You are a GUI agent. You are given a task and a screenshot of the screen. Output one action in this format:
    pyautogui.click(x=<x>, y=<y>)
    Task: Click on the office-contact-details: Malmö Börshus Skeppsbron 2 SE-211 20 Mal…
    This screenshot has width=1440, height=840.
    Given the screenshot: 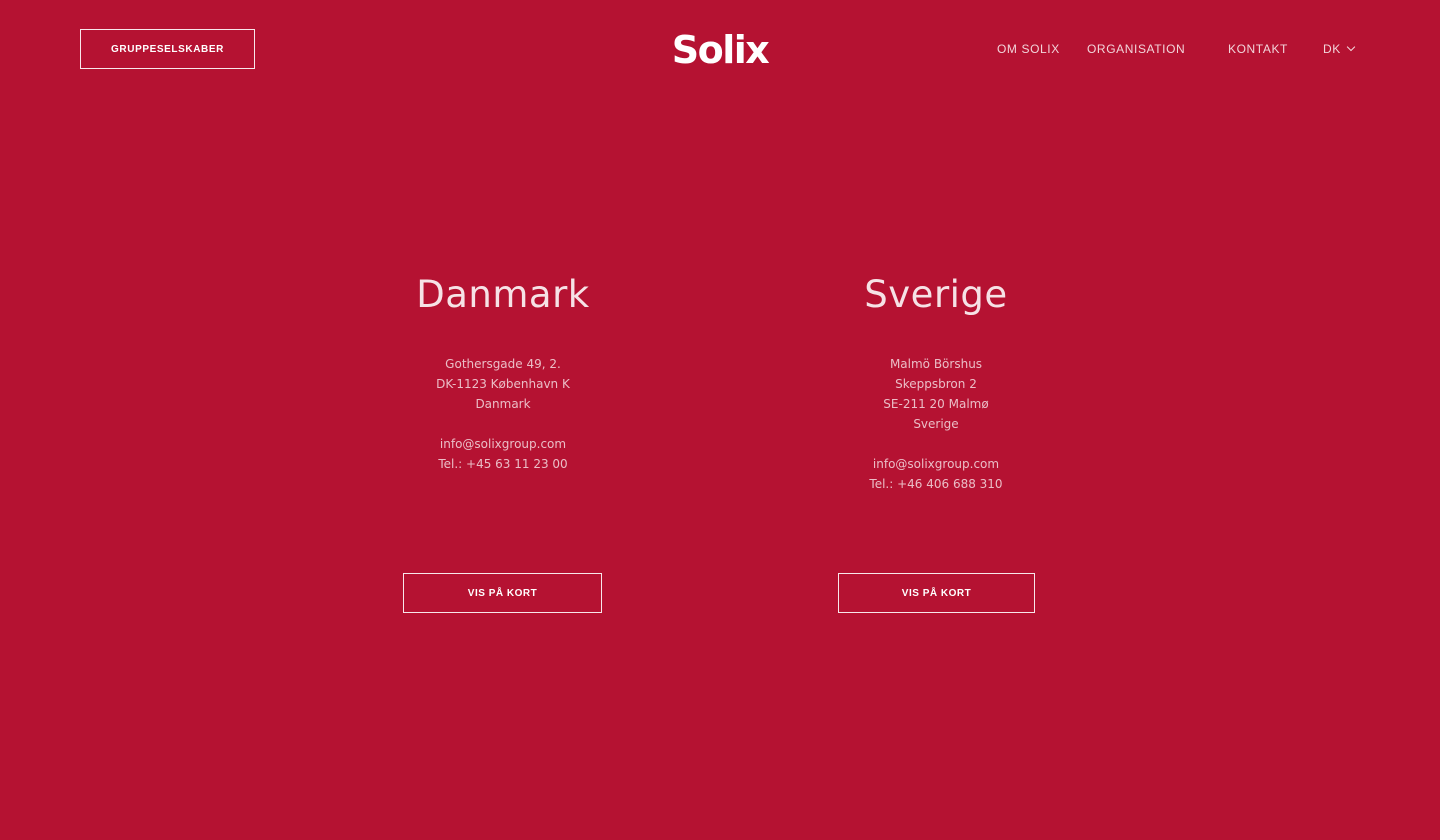 What is the action you would take?
    pyautogui.click(x=936, y=424)
    